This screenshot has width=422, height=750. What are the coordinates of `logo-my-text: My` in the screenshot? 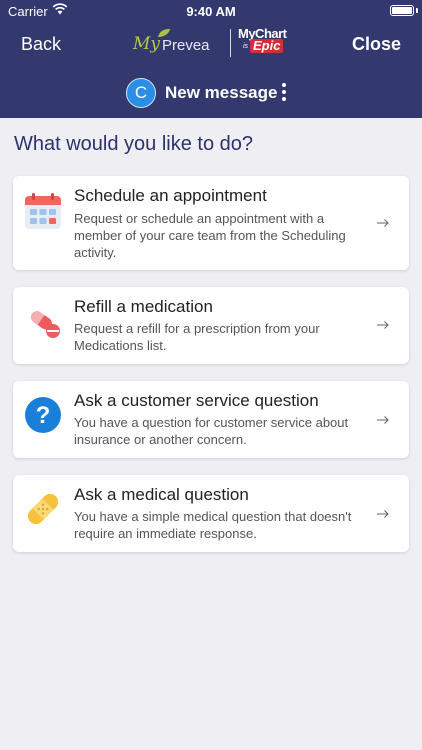 It's located at (147, 44).